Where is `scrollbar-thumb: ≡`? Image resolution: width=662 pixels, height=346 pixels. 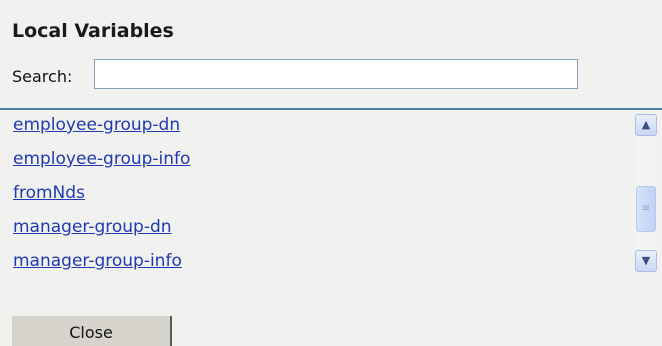 scrollbar-thumb: ≡ is located at coordinates (646, 209).